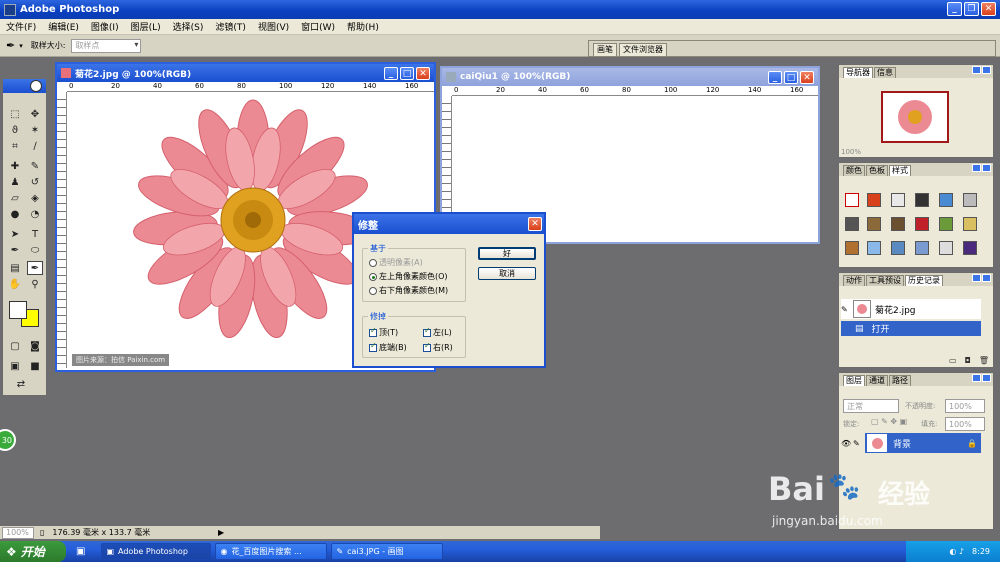 This screenshot has height=562, width=1000. What do you see at coordinates (915, 117) in the screenshot?
I see `navigator-preview` at bounding box center [915, 117].